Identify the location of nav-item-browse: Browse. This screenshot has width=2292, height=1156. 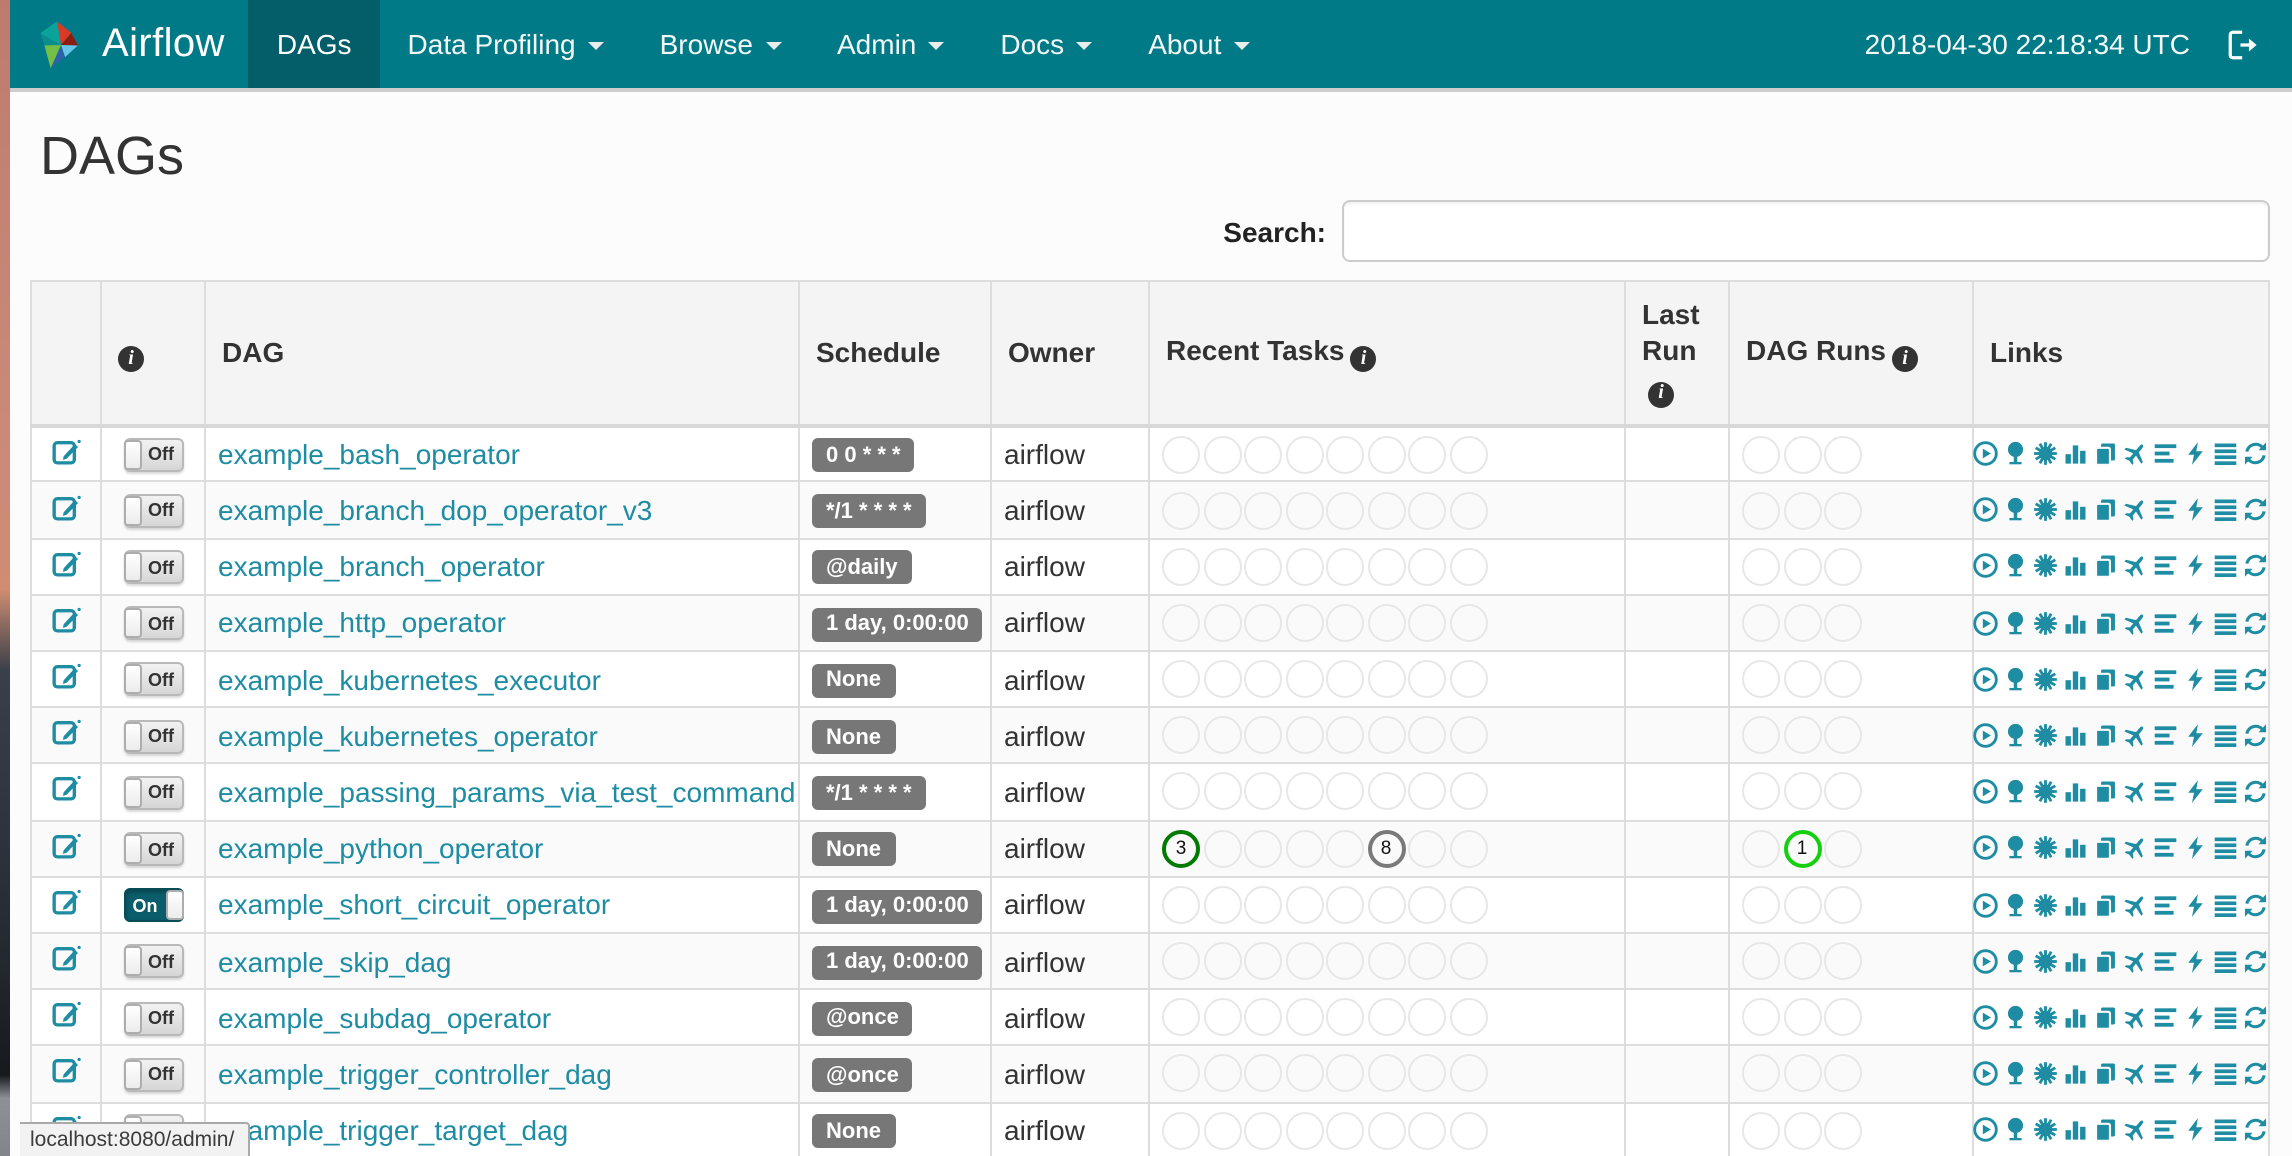
(720, 44).